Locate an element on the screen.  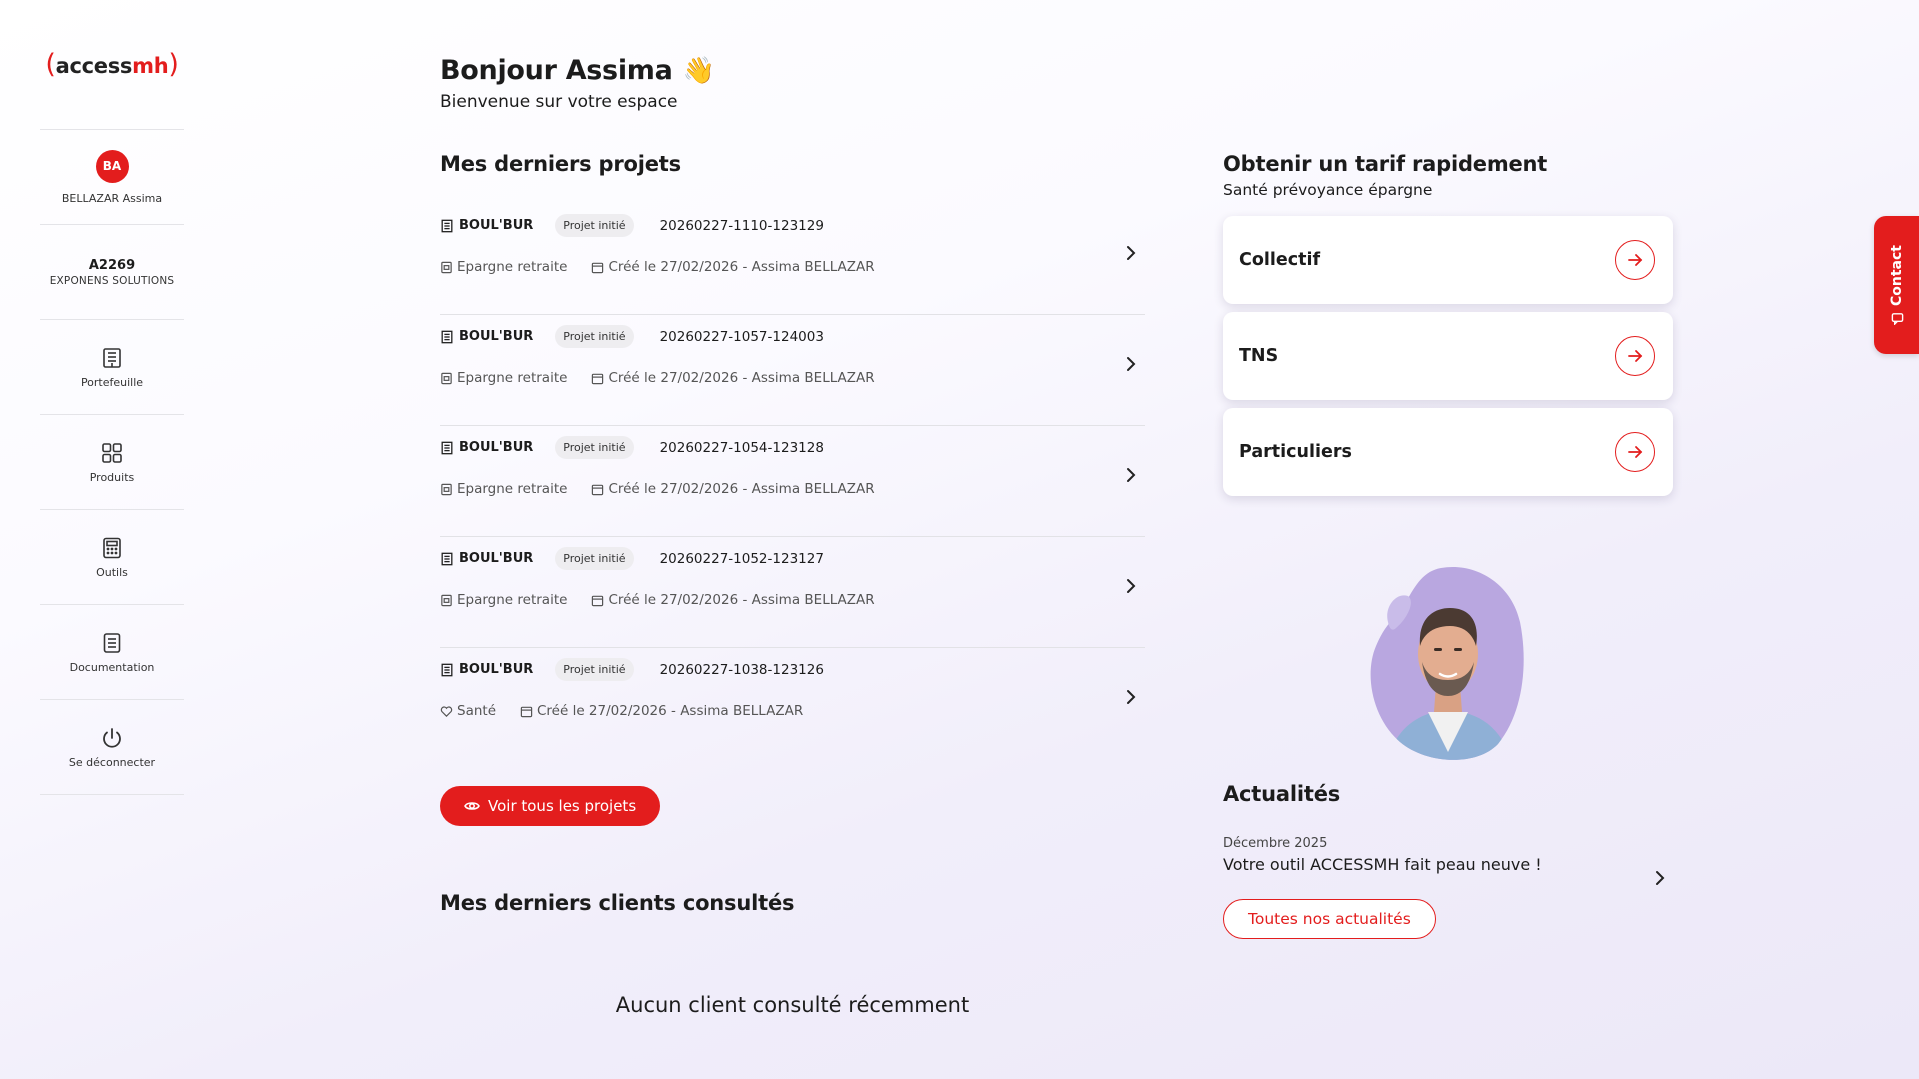
view-all-projects-button: Voir tous les projets is located at coordinates (550, 806).